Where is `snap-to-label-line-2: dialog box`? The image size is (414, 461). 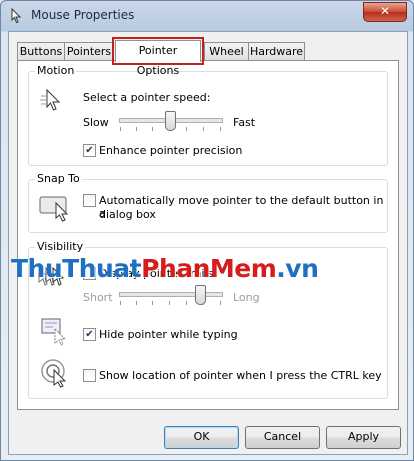 snap-to-label-line-2: dialog box is located at coordinates (127, 214).